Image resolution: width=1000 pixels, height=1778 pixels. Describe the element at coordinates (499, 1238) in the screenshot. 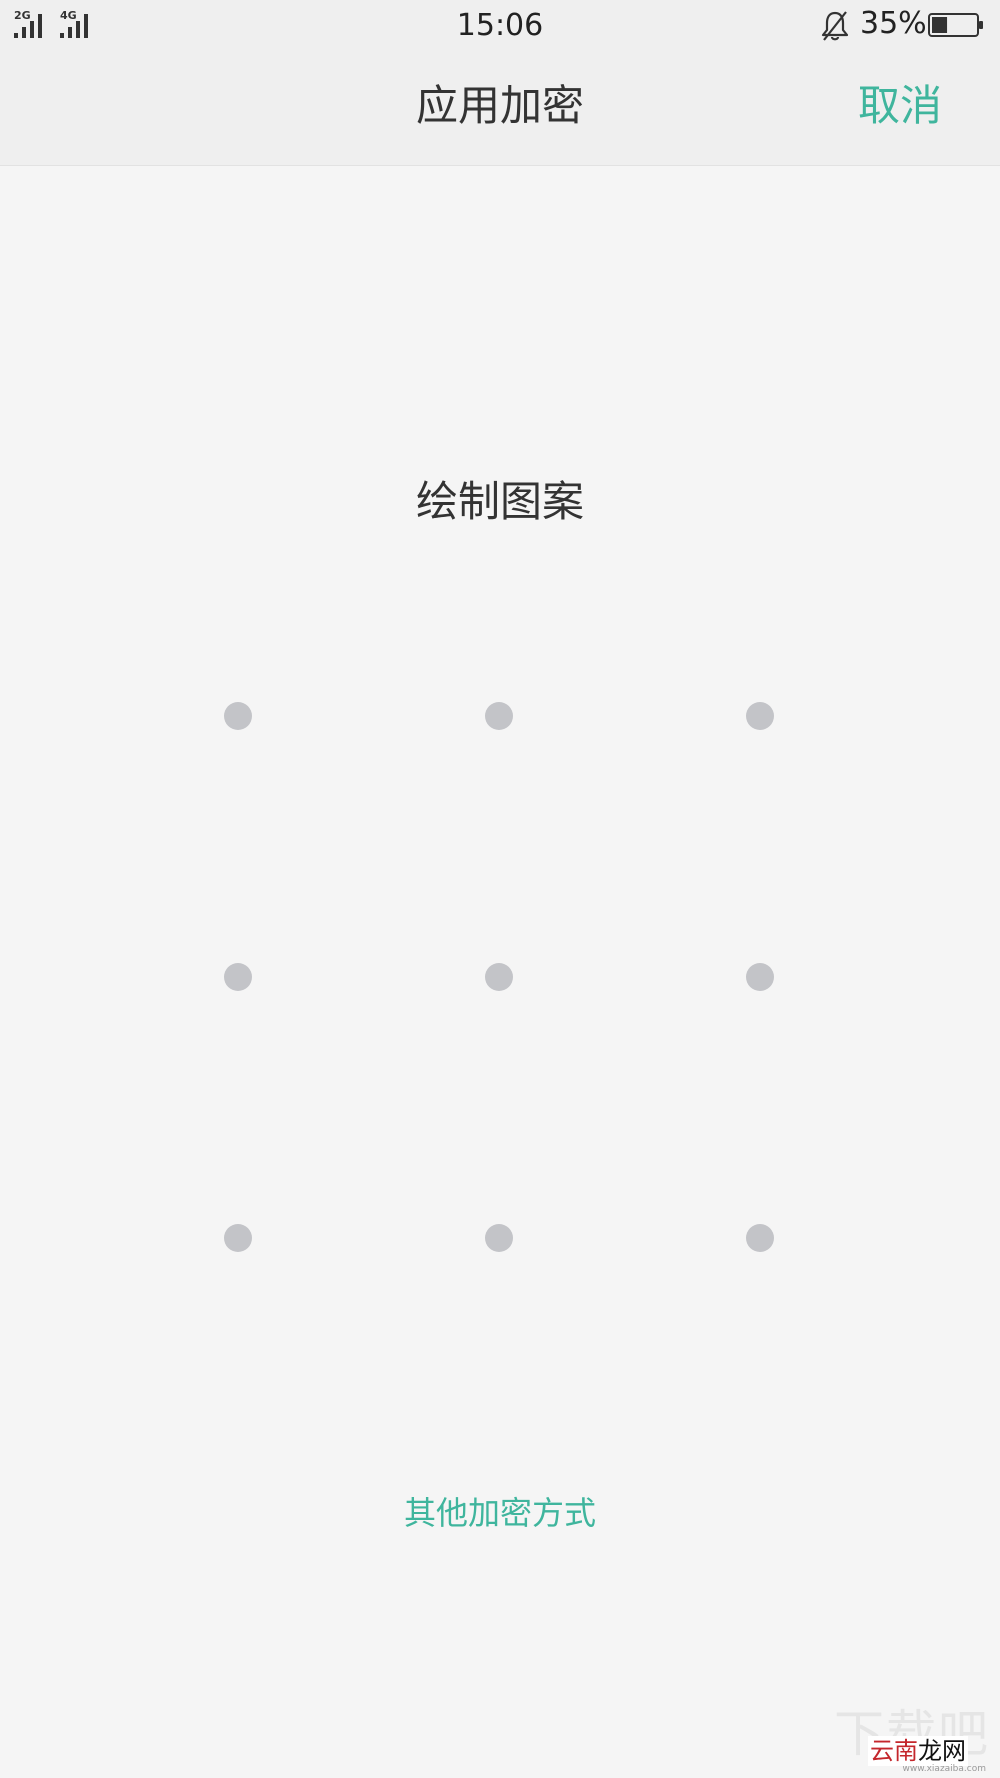

I see `pattern-dot-r3-c2` at that location.